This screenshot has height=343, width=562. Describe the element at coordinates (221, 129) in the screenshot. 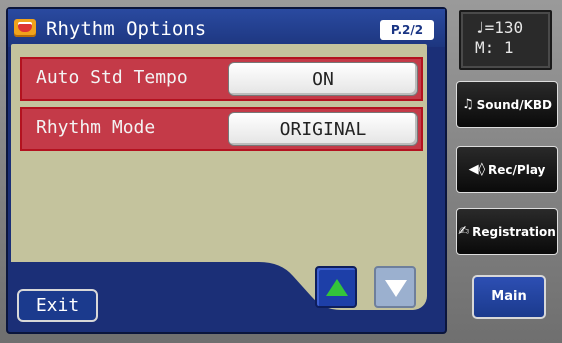

I see `setting-row-rhythm-mode: Rhythm Mode ORIGINAL` at that location.